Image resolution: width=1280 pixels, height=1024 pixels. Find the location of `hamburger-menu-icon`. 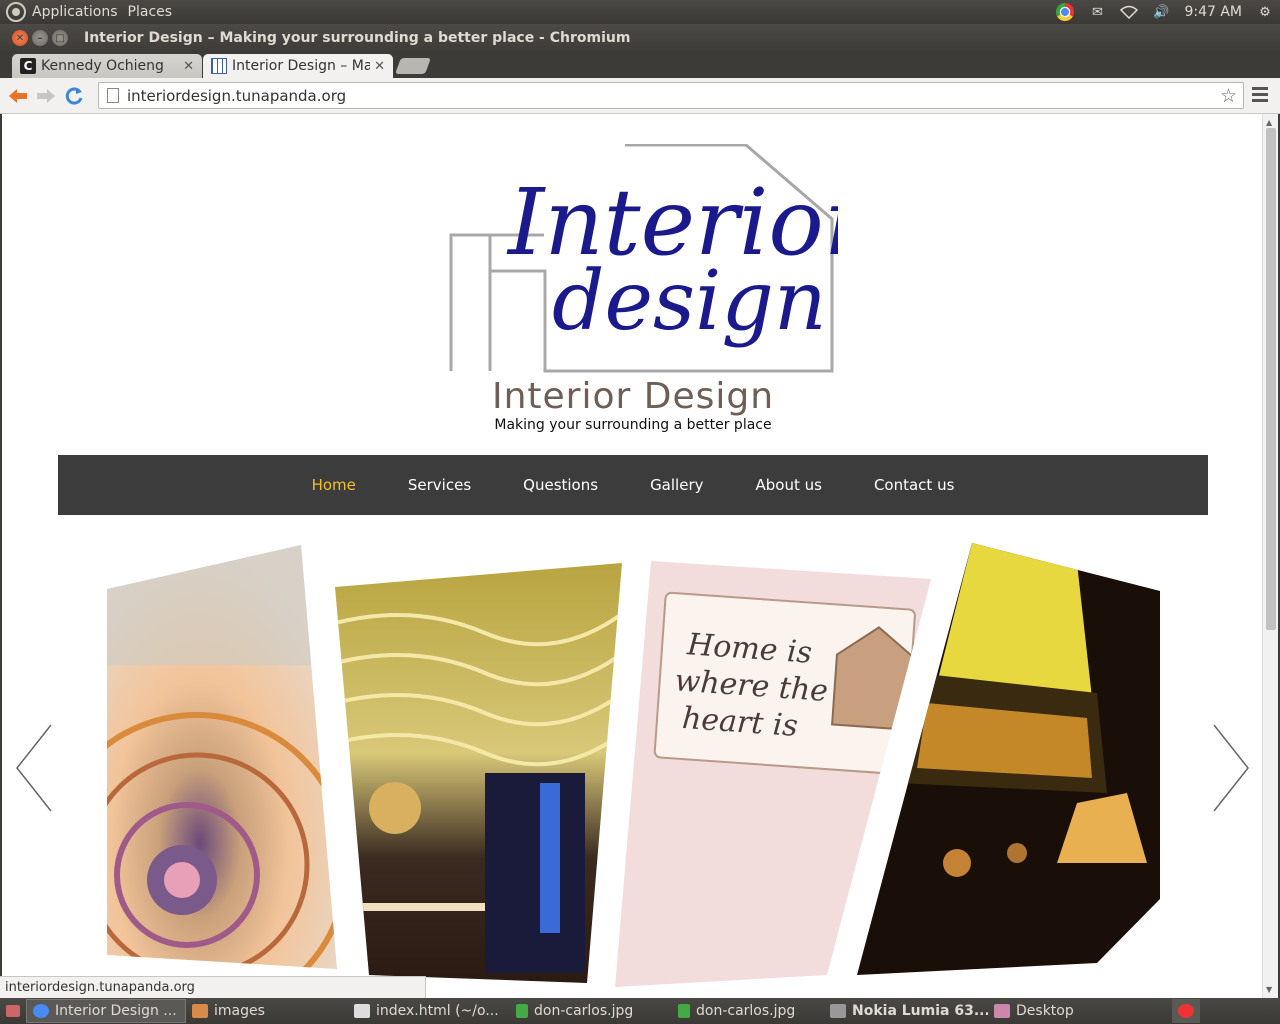

hamburger-menu-icon is located at coordinates (1260, 95).